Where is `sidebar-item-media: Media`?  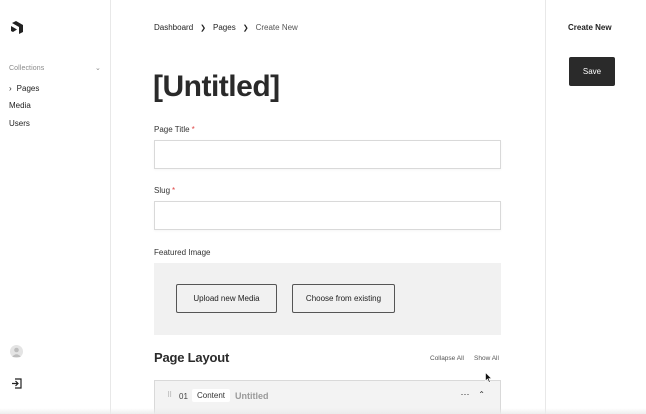
sidebar-item-media: Media is located at coordinates (20, 105).